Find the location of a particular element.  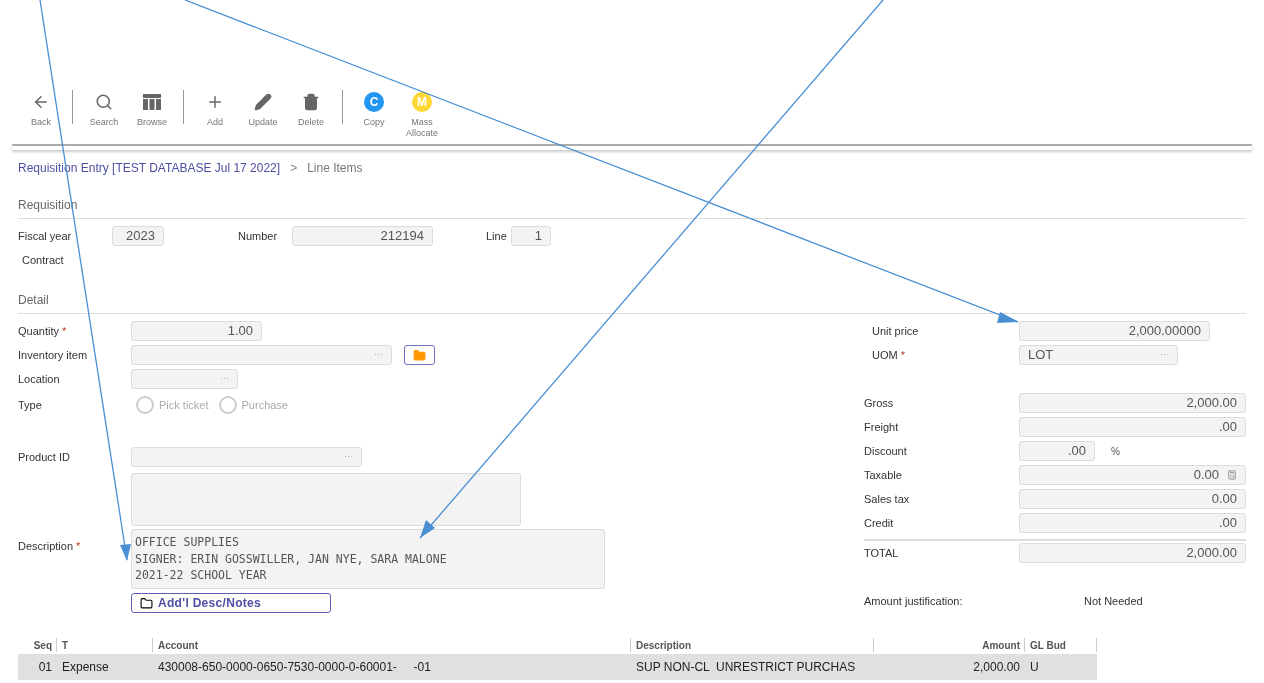

column-header: Description is located at coordinates (663, 645).